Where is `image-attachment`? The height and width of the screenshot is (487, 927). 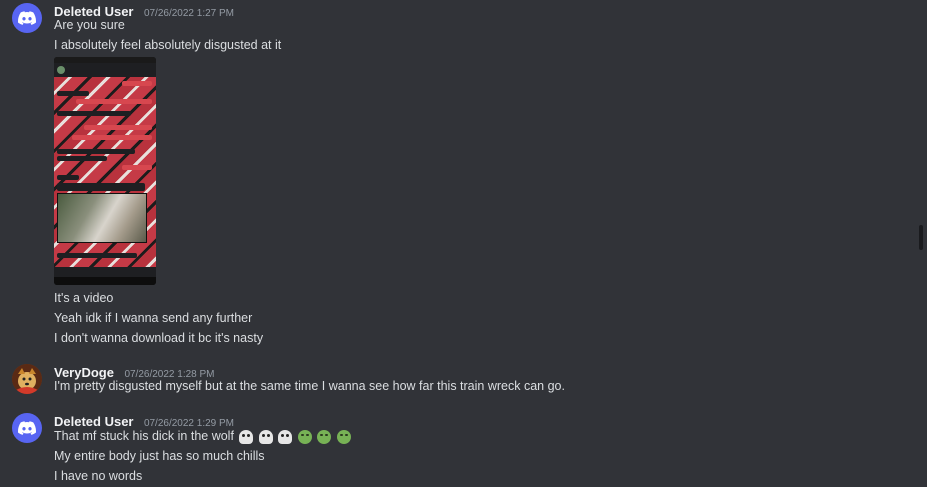 image-attachment is located at coordinates (105, 171).